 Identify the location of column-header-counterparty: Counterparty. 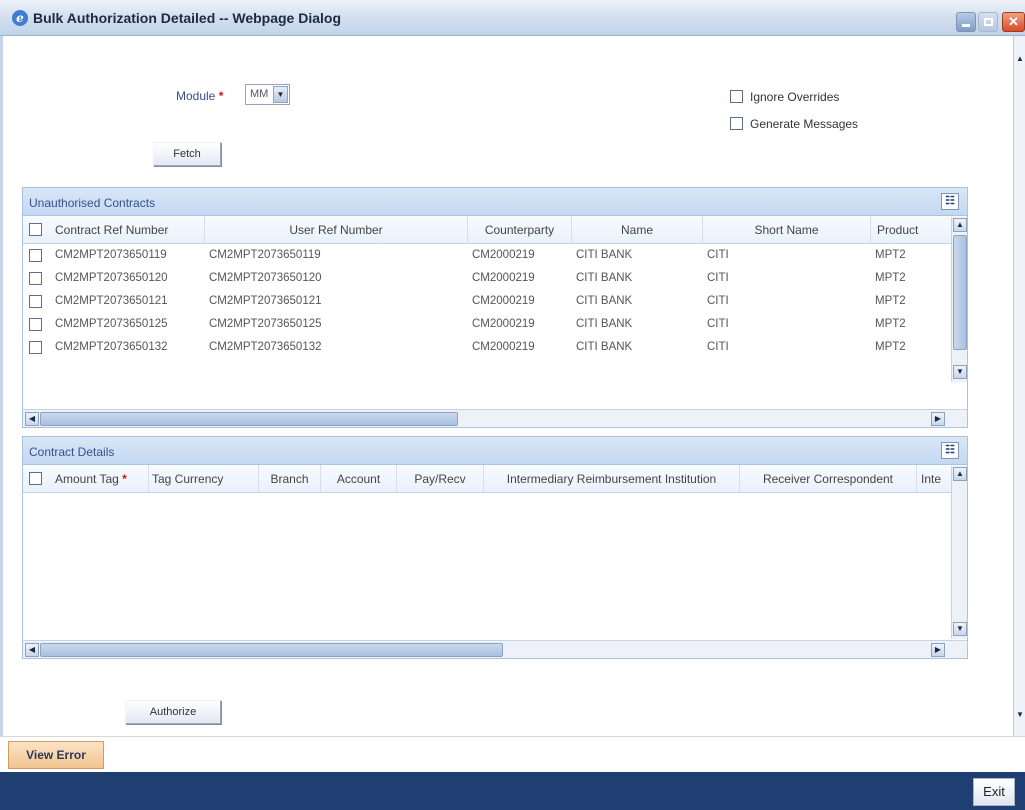
(520, 230).